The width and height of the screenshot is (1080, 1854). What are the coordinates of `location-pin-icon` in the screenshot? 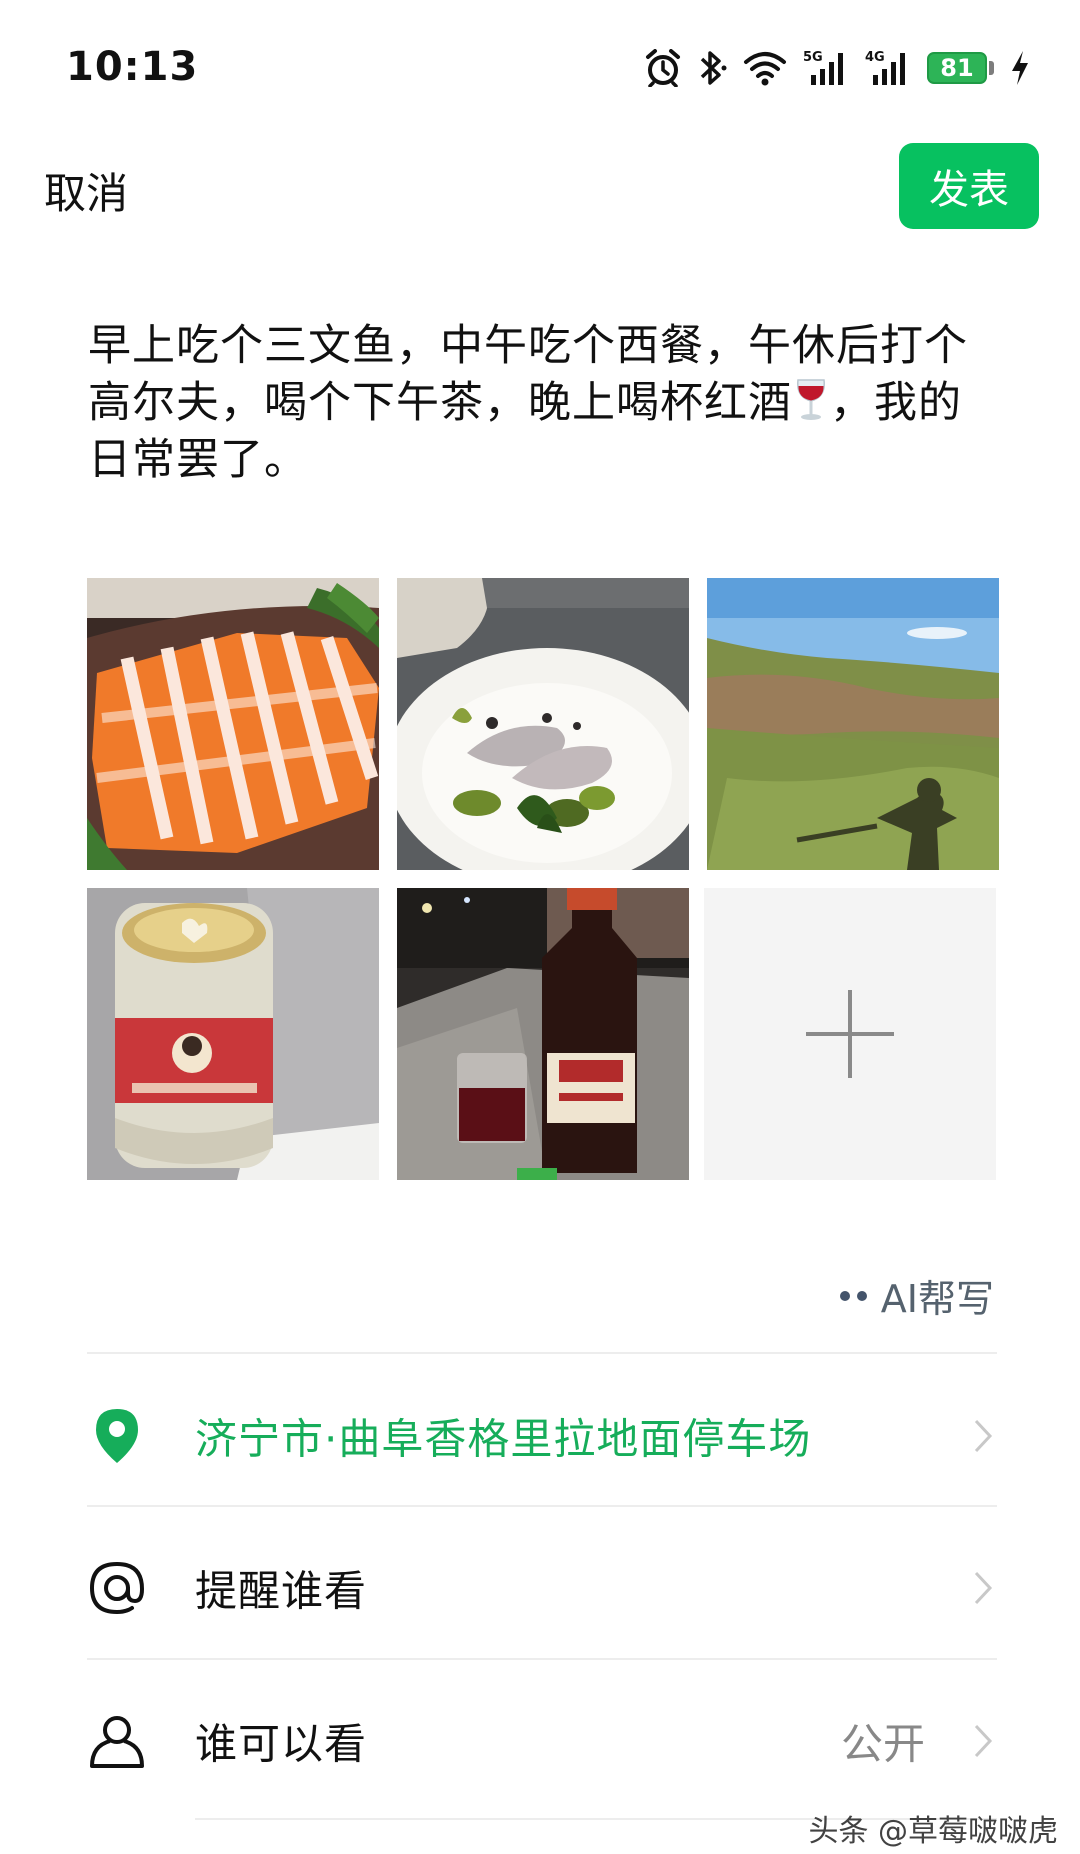 It's located at (117, 1436).